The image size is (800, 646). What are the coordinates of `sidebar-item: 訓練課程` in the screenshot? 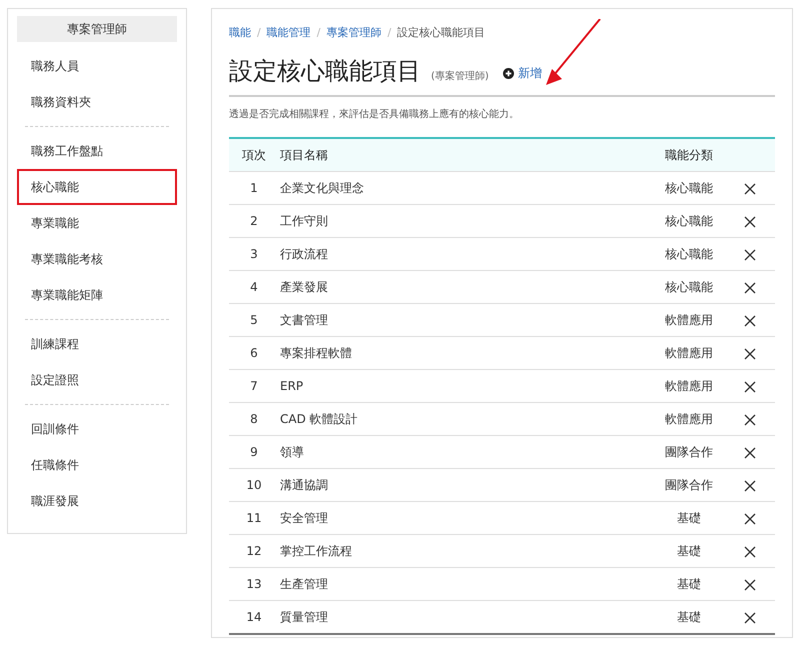 It's located at (97, 344).